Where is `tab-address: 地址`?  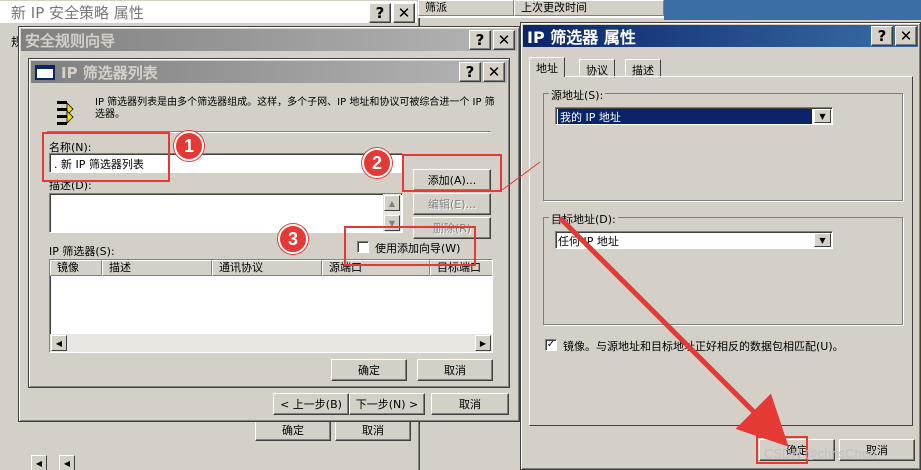 tab-address: 地址 is located at coordinates (547, 67).